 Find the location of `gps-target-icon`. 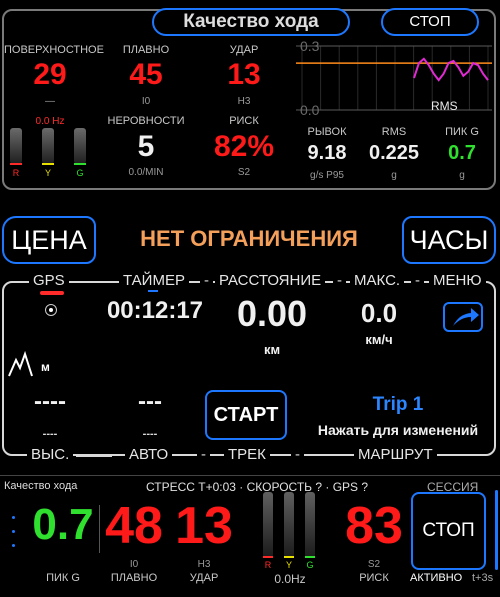

gps-target-icon is located at coordinates (51, 310).